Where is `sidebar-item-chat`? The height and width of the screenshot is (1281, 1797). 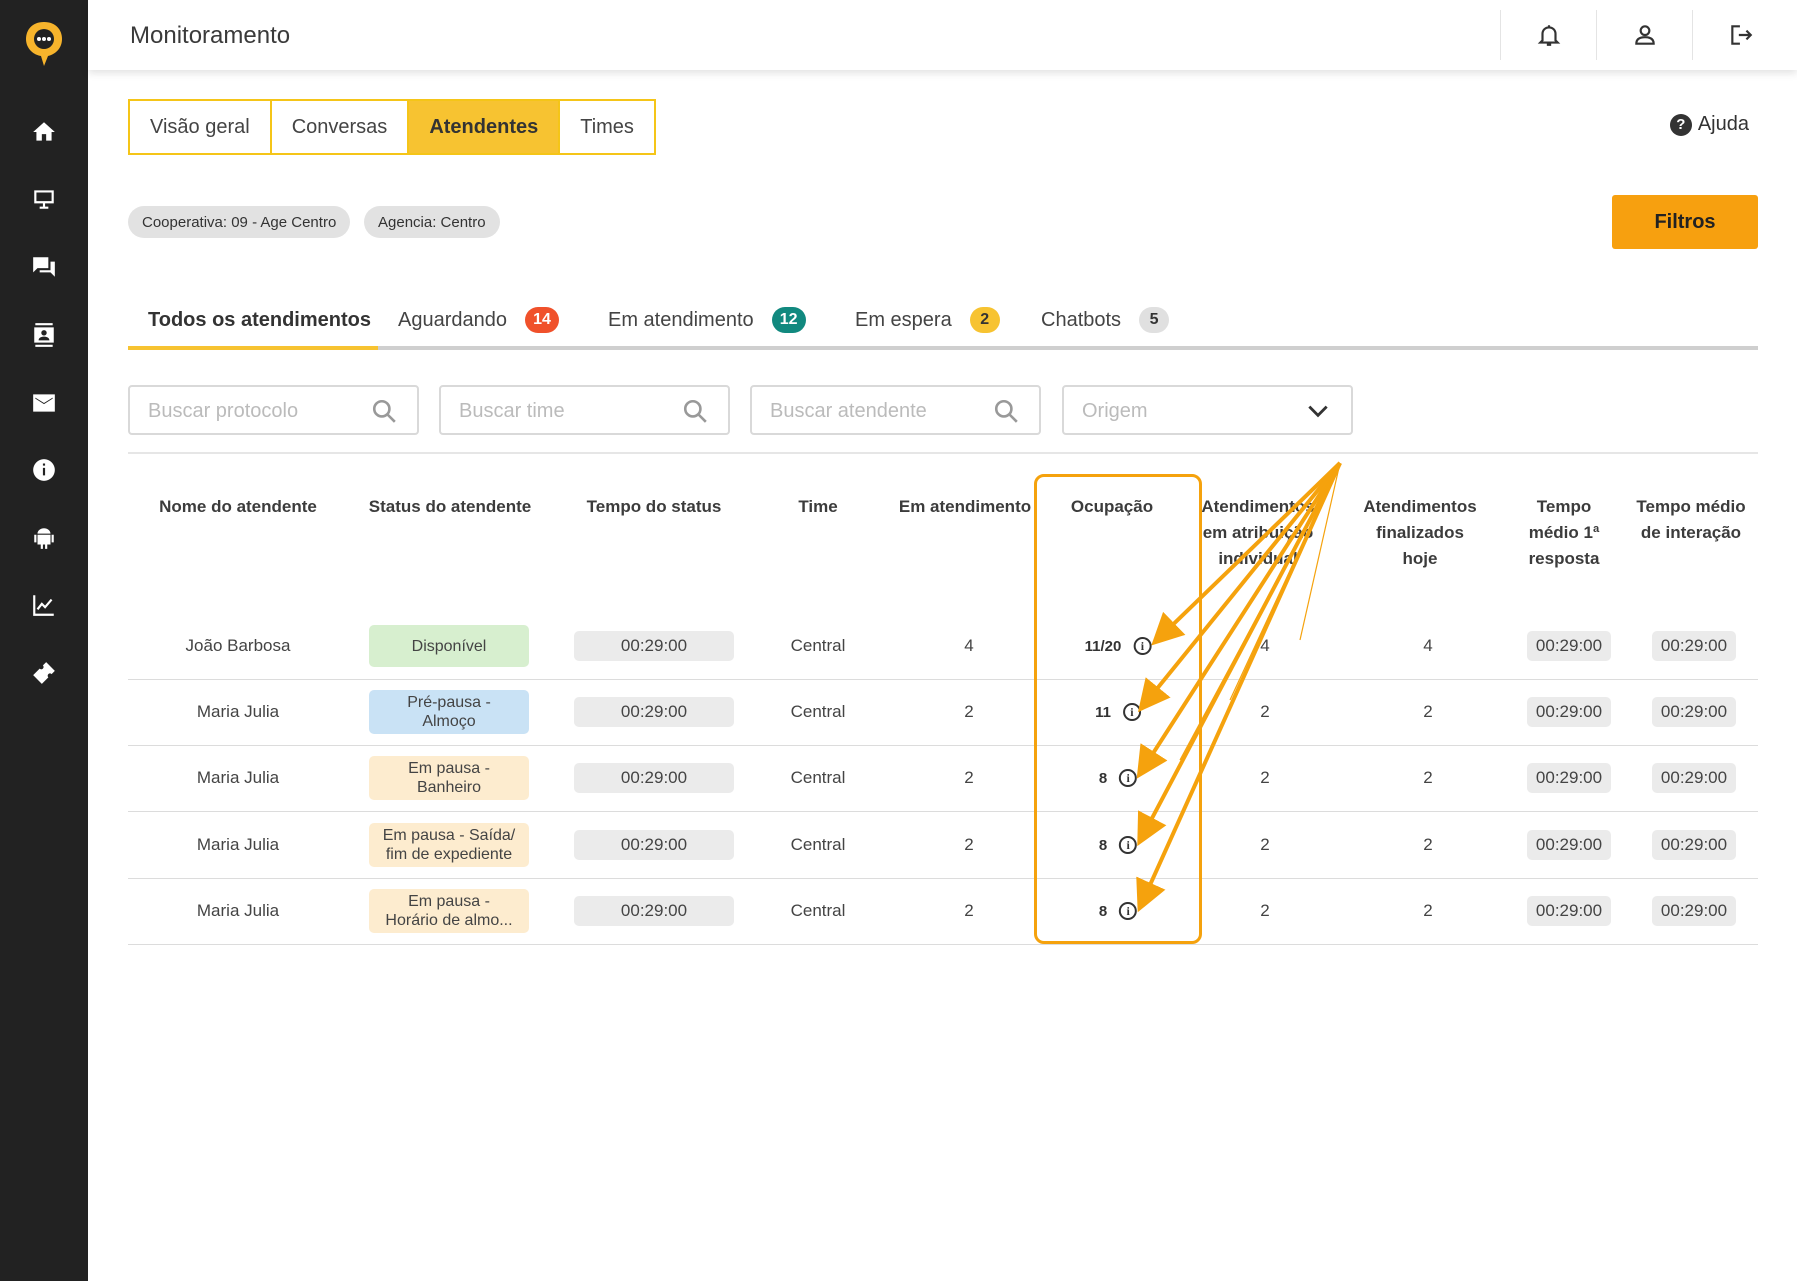
sidebar-item-chat is located at coordinates (44, 267).